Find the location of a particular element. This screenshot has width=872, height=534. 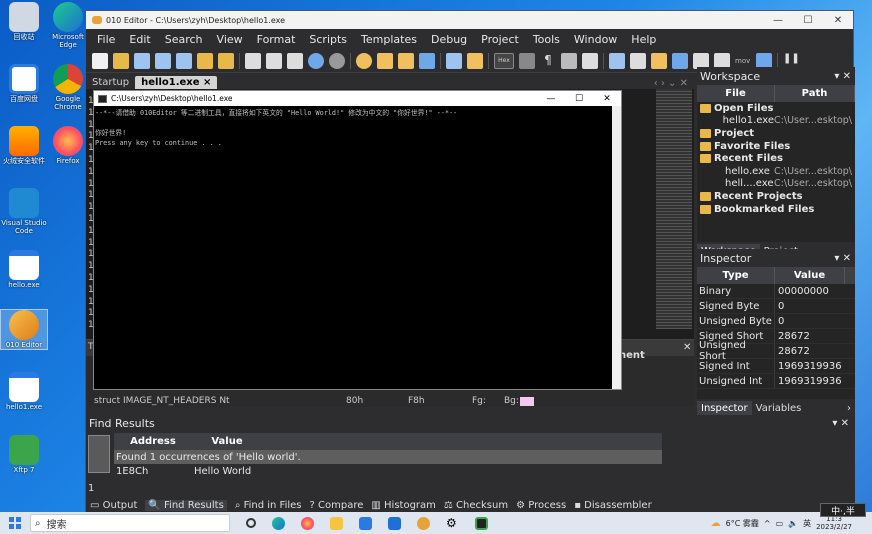

histogram-icon is located at coordinates (680, 60).